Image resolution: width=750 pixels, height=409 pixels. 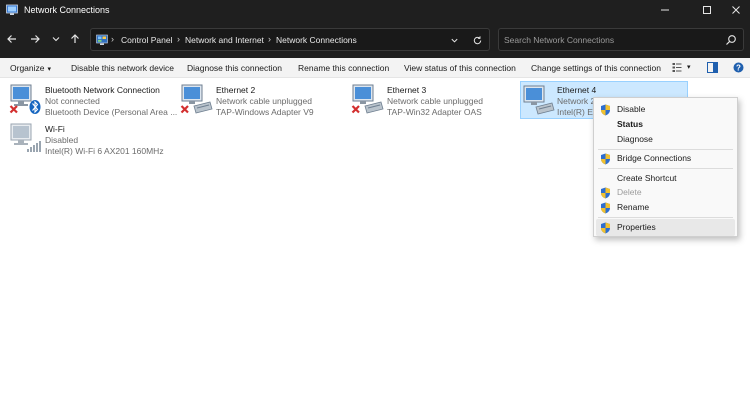 I want to click on help-icon: ?, so click(x=738, y=67).